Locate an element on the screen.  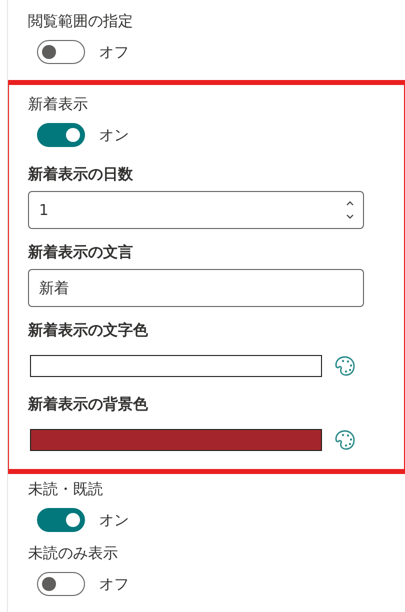
setting-label: 未読・既読 is located at coordinates (66, 489).